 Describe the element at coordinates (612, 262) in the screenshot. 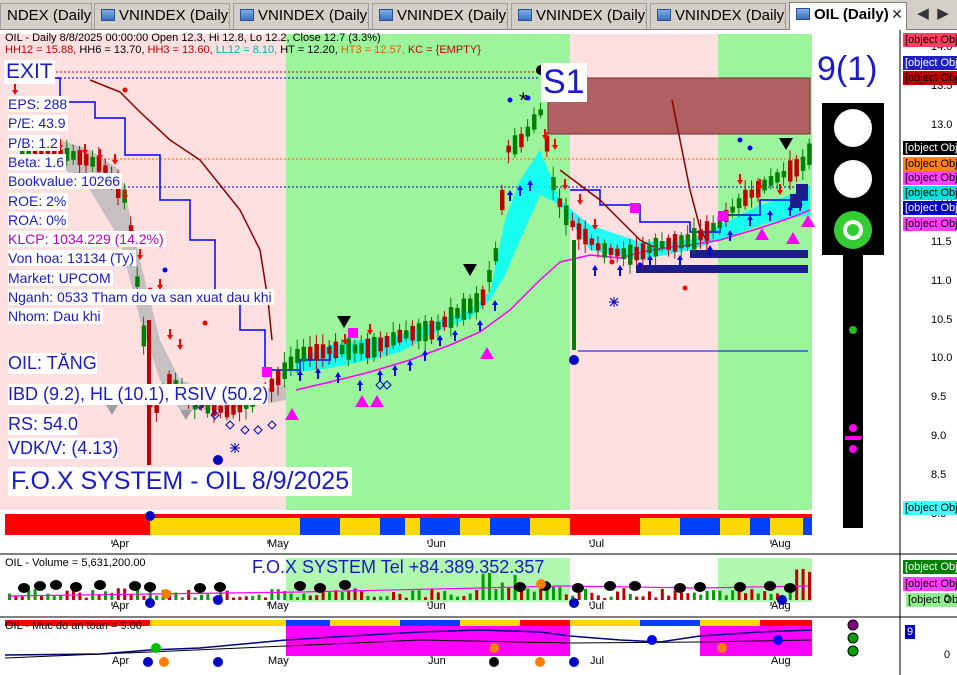

I see `red-dot-icon` at that location.